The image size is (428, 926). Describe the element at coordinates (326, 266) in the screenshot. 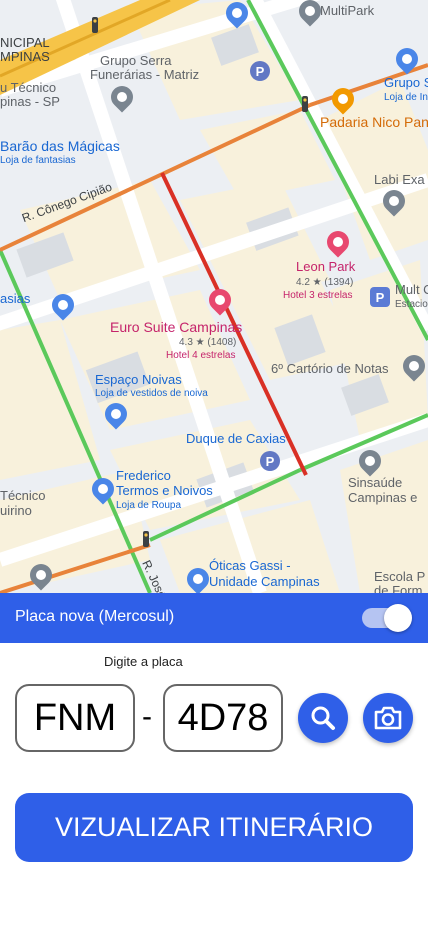

I see `map-label: Leon Park` at that location.